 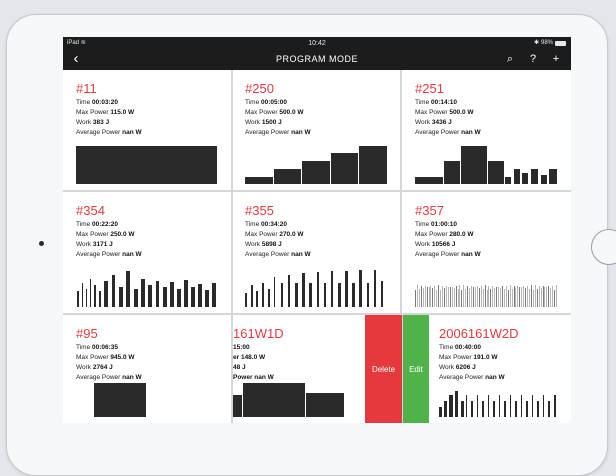 I want to click on program-id: #95, so click(x=87, y=333).